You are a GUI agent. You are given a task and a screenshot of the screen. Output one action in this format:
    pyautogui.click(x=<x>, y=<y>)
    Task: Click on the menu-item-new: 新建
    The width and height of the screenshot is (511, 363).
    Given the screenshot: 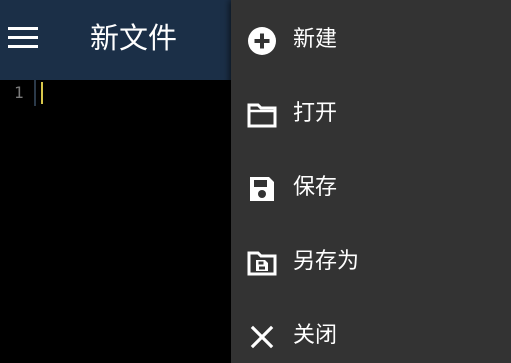 What is the action you would take?
    pyautogui.click(x=371, y=39)
    